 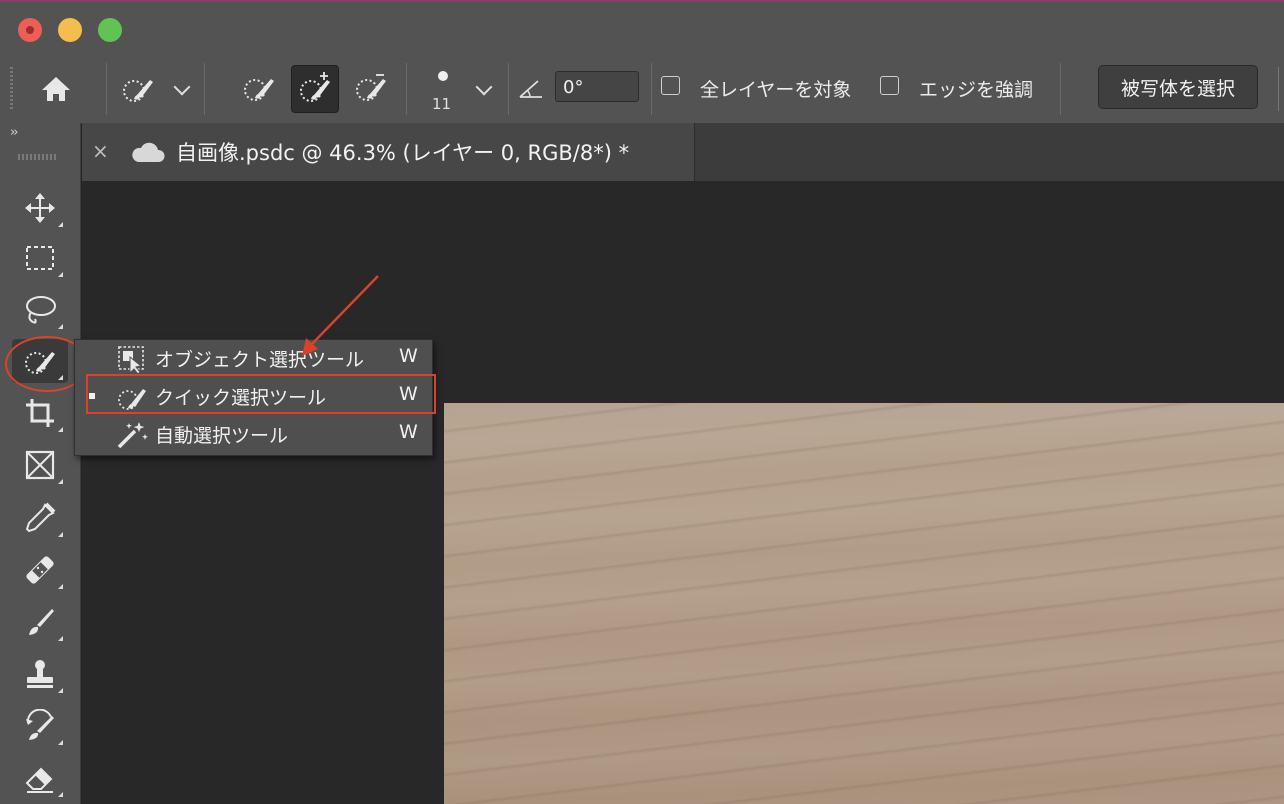 What do you see at coordinates (222, 436) in the screenshot?
I see `flyout-item-label: 自動選択ツール` at bounding box center [222, 436].